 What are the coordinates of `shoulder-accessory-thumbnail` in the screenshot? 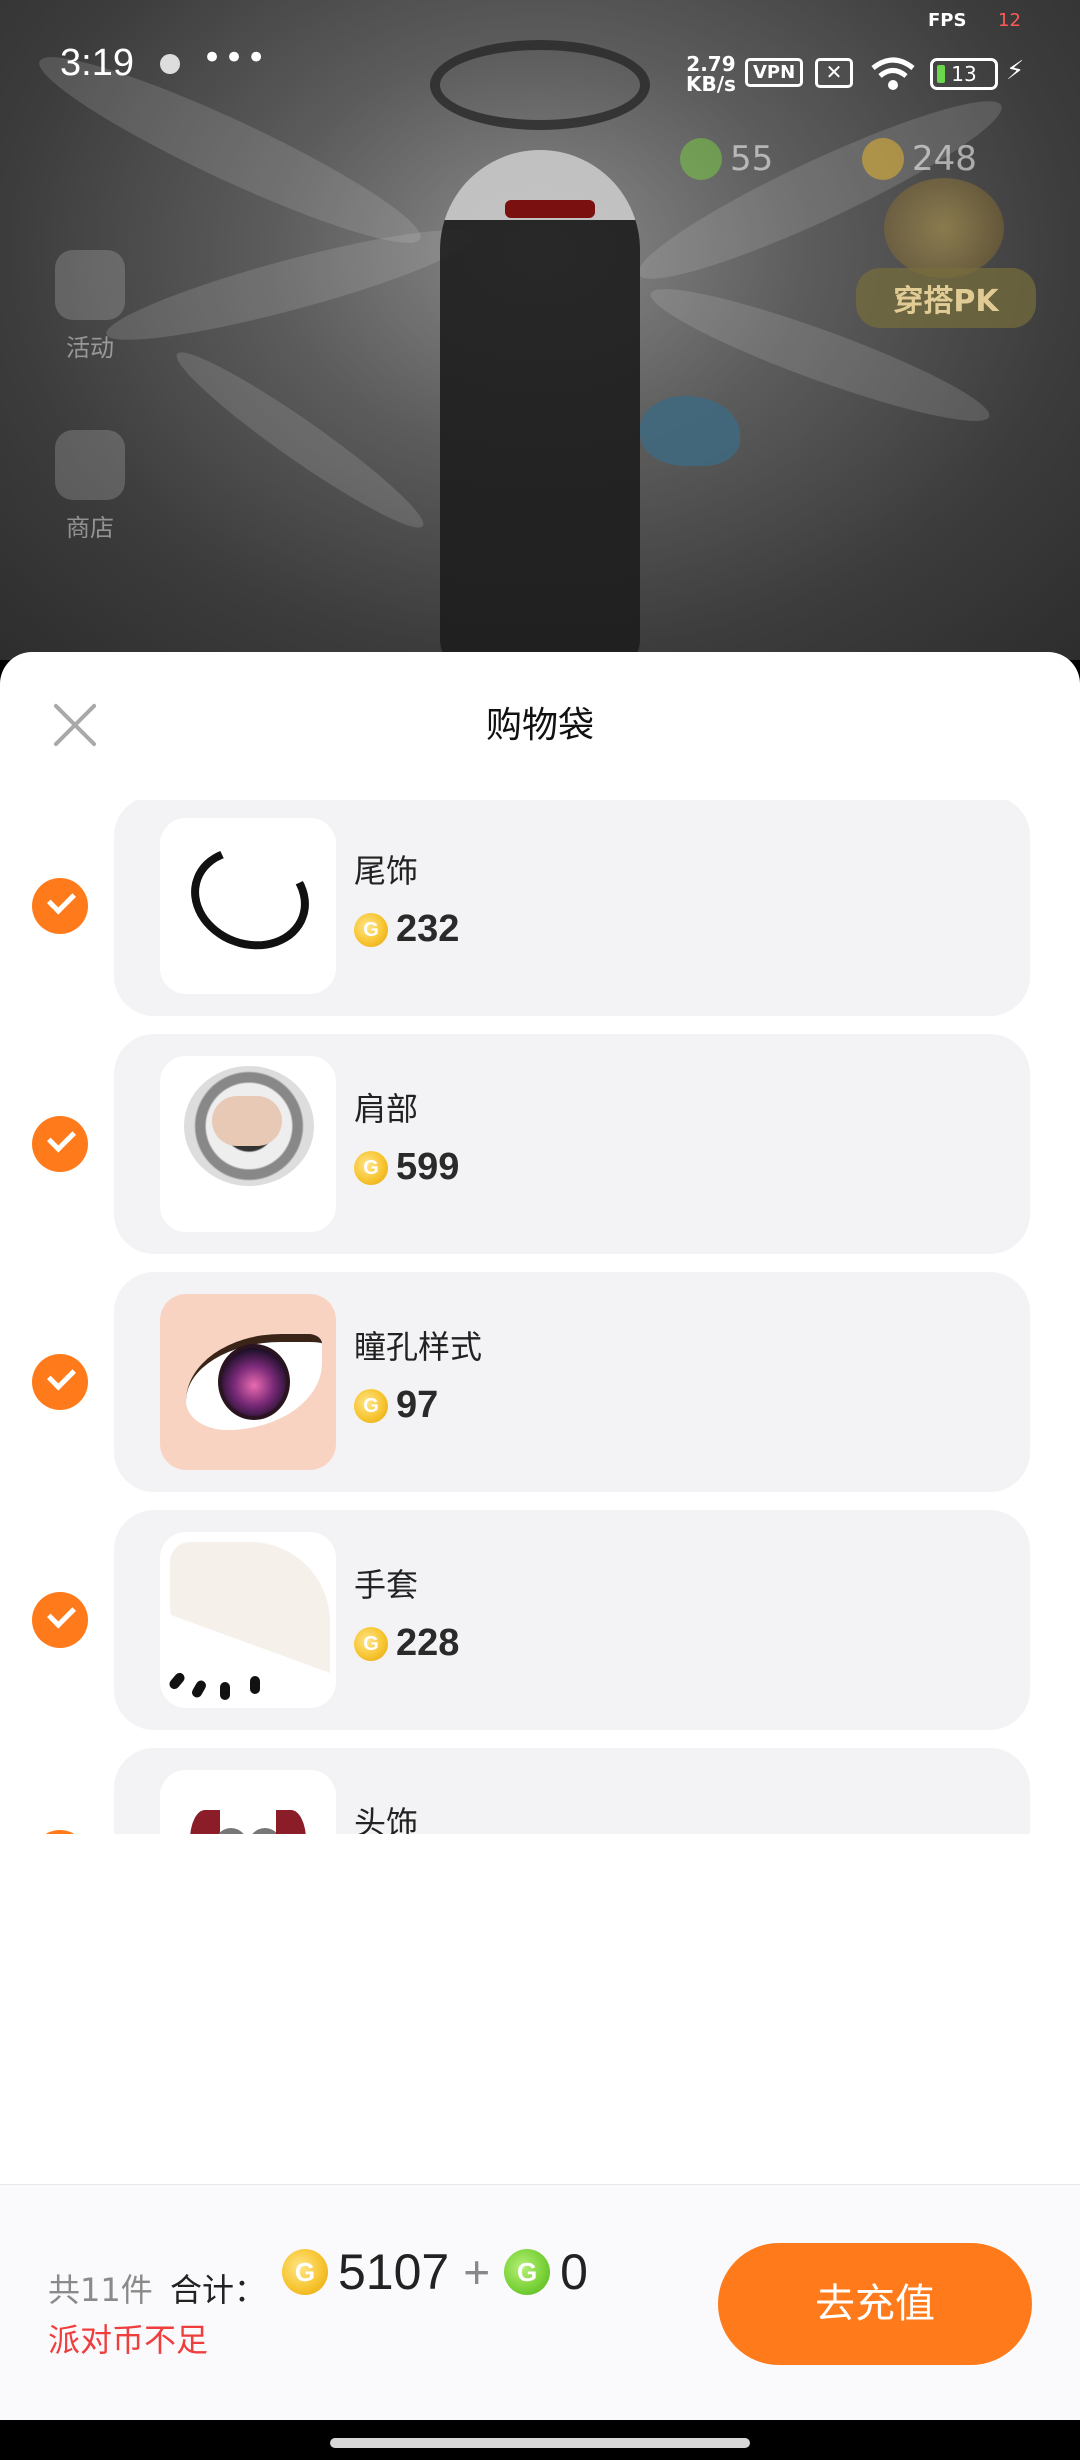 It's located at (248, 1144).